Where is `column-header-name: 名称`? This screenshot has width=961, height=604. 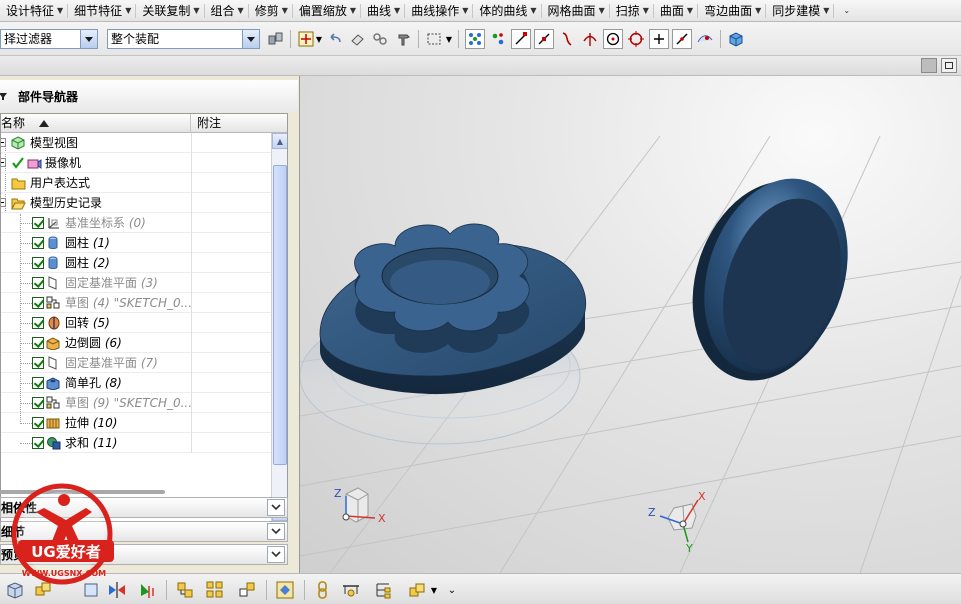
column-header-name: 名称 is located at coordinates (96, 123).